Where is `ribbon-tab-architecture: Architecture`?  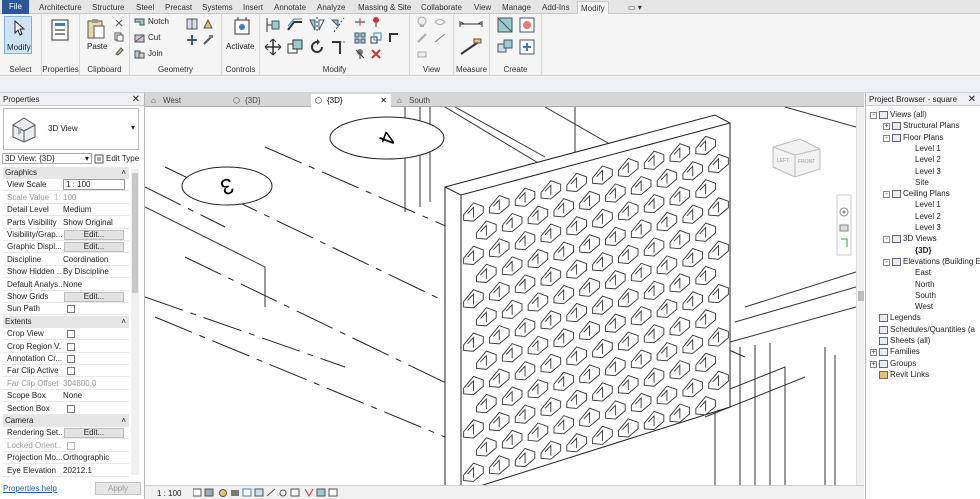
ribbon-tab-architecture: Architecture is located at coordinates (60, 7).